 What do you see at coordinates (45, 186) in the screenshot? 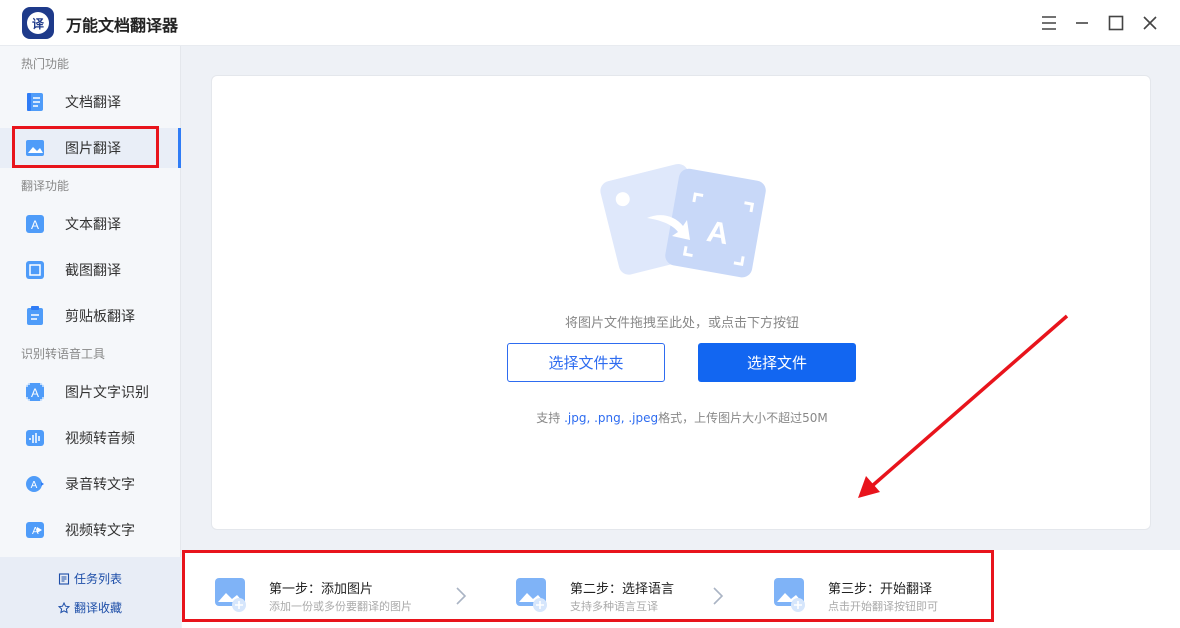
I see `section-label-translate: 翻译功能` at bounding box center [45, 186].